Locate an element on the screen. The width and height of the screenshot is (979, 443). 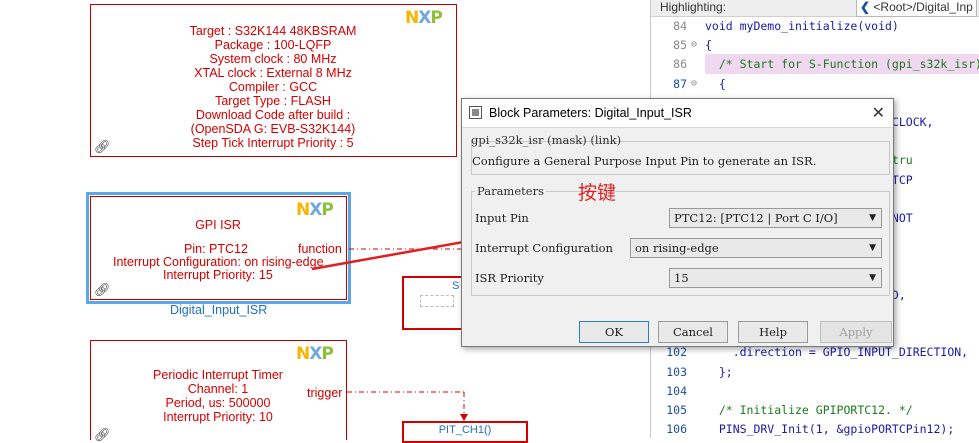
gpi-pin-text: Pin: PTC12 is located at coordinates (216, 249).